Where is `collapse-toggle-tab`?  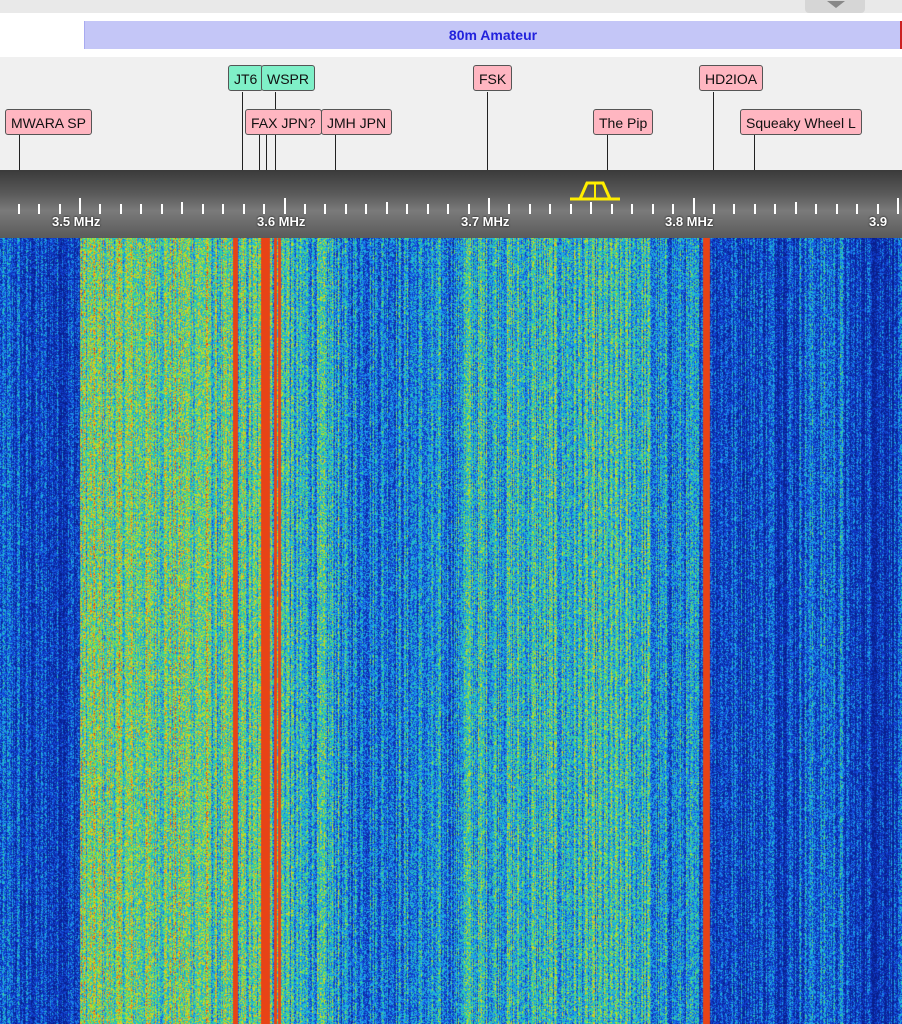
collapse-toggle-tab is located at coordinates (835, 6).